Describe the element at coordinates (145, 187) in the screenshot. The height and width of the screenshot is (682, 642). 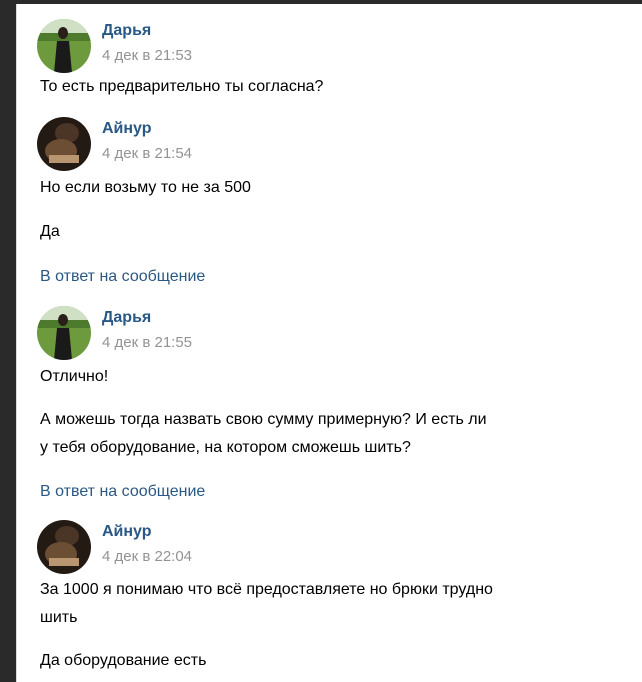
I see `message-text: Но если возьму то не за 500` at that location.